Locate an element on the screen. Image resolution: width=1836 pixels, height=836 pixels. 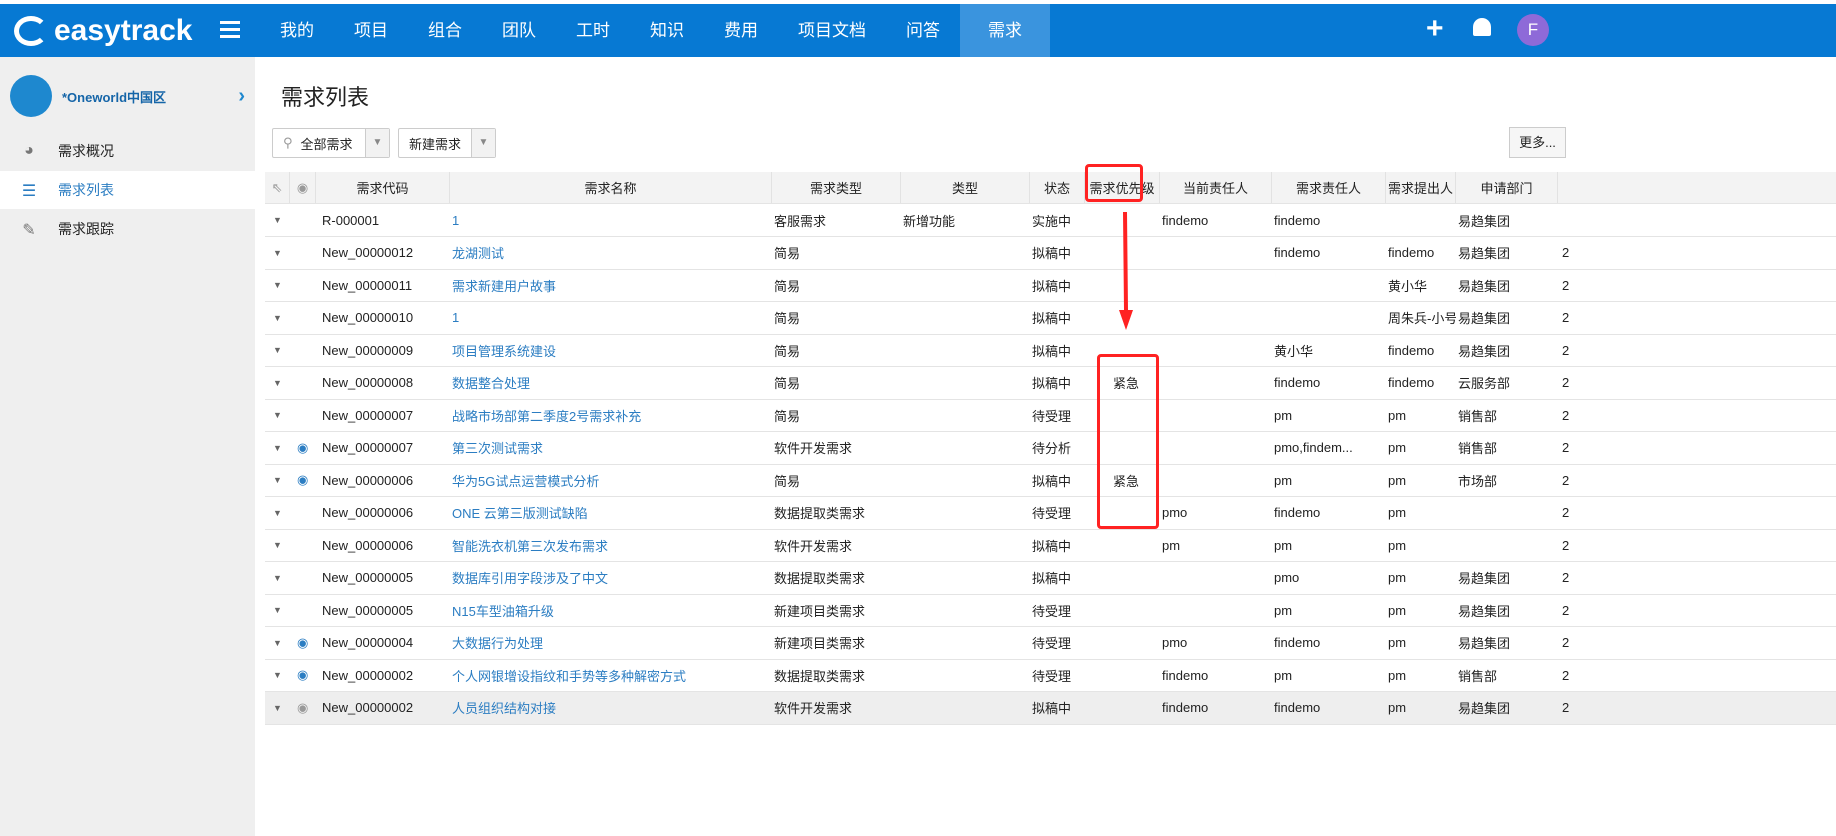
user-avatar: F is located at coordinates (1533, 30).